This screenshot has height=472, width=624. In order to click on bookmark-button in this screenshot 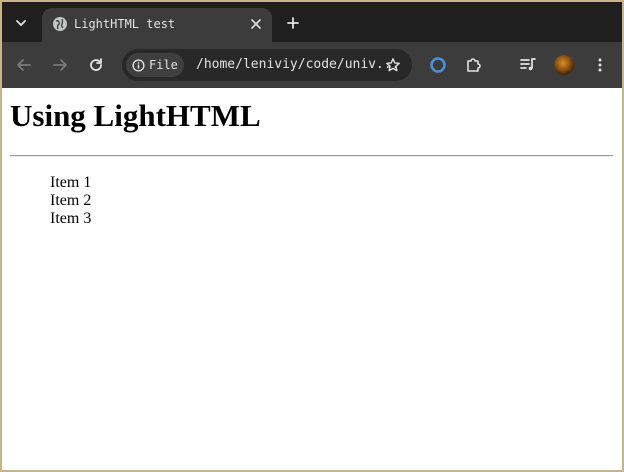, I will do `click(393, 65)`.